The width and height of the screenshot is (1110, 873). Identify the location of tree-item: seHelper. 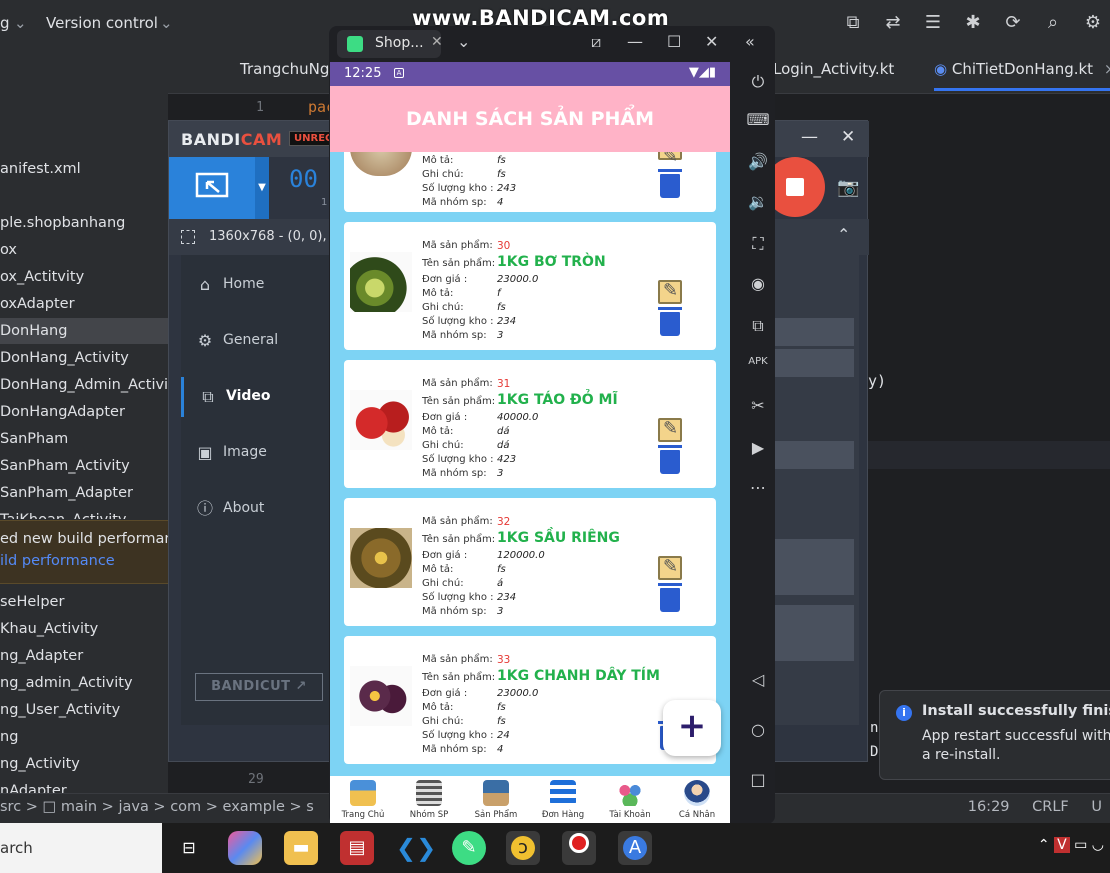
(32, 602).